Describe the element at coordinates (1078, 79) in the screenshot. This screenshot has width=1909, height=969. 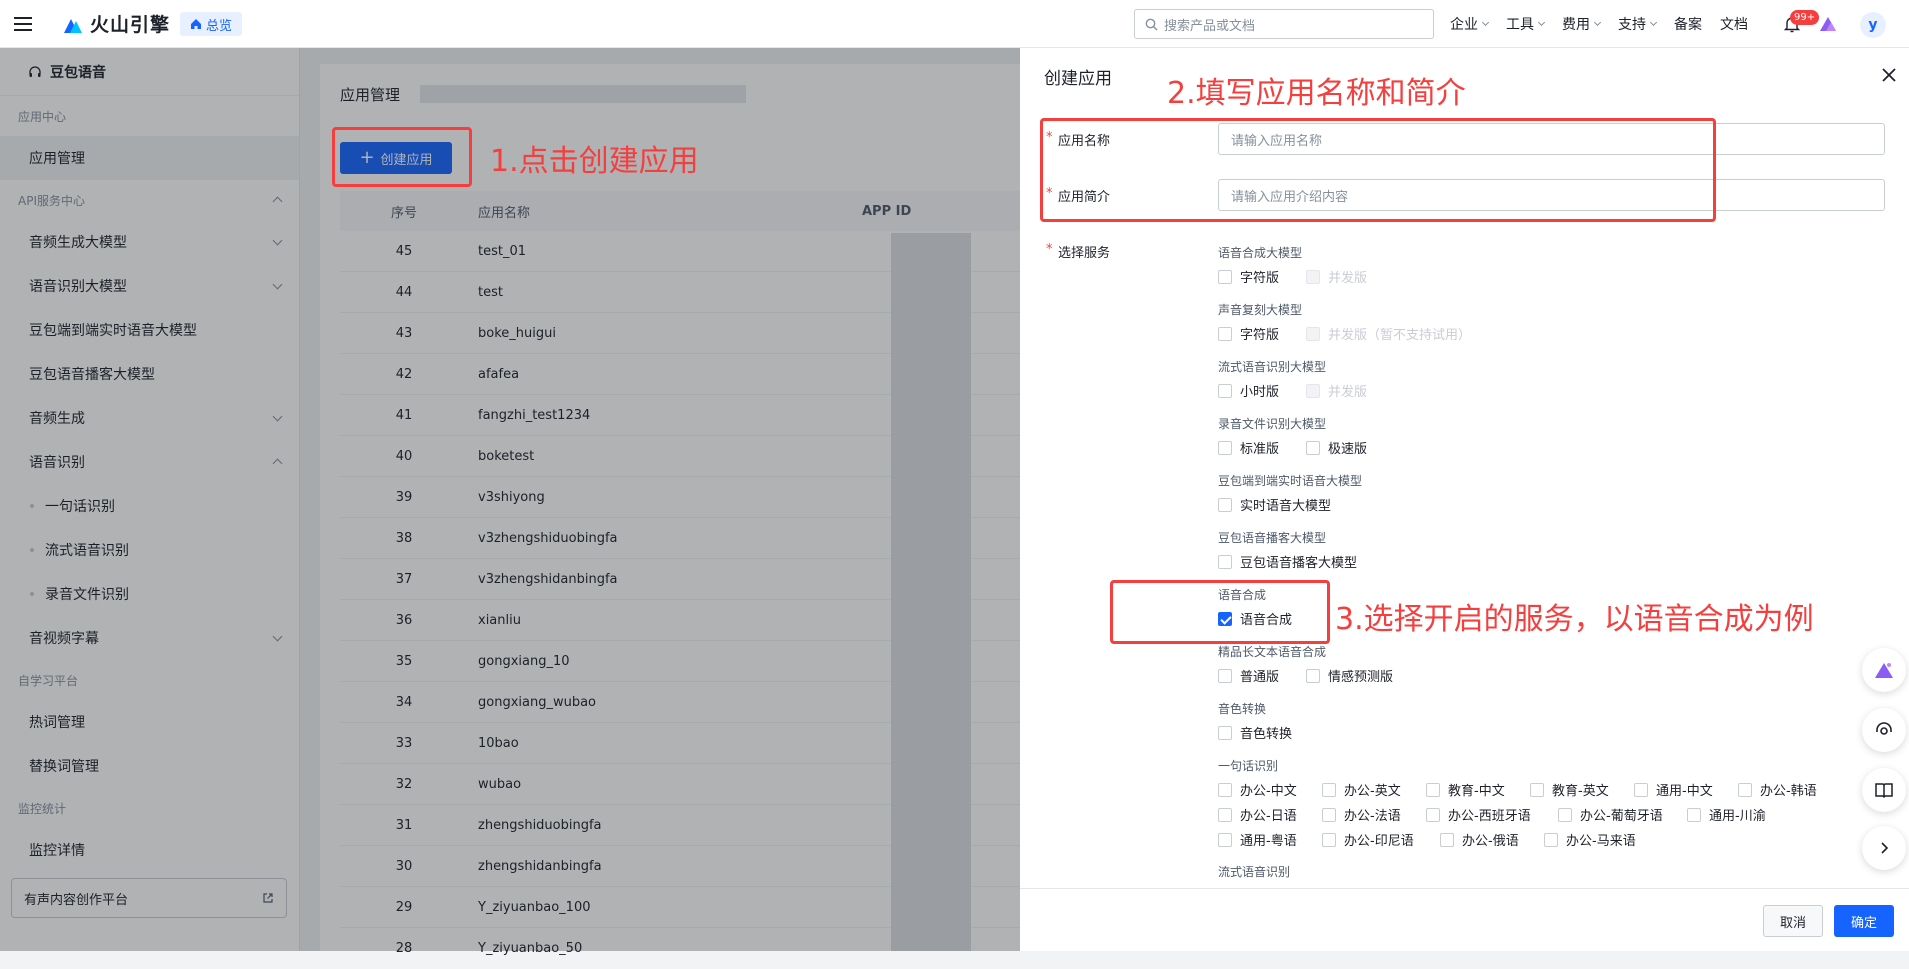
I see `drawer-title: 创建应用` at that location.